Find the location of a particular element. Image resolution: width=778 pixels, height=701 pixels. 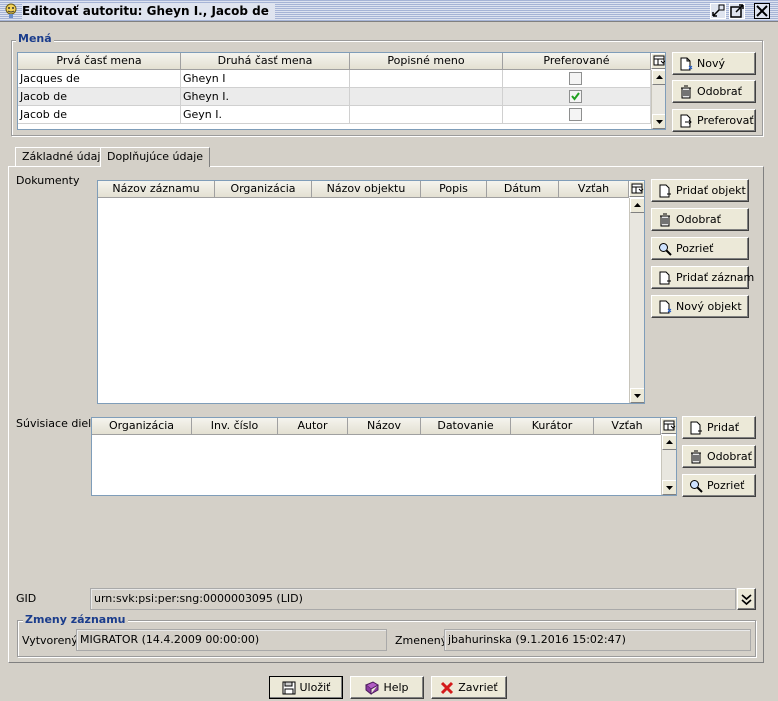

doc-col-object-name: Názov objektu is located at coordinates (366, 189).